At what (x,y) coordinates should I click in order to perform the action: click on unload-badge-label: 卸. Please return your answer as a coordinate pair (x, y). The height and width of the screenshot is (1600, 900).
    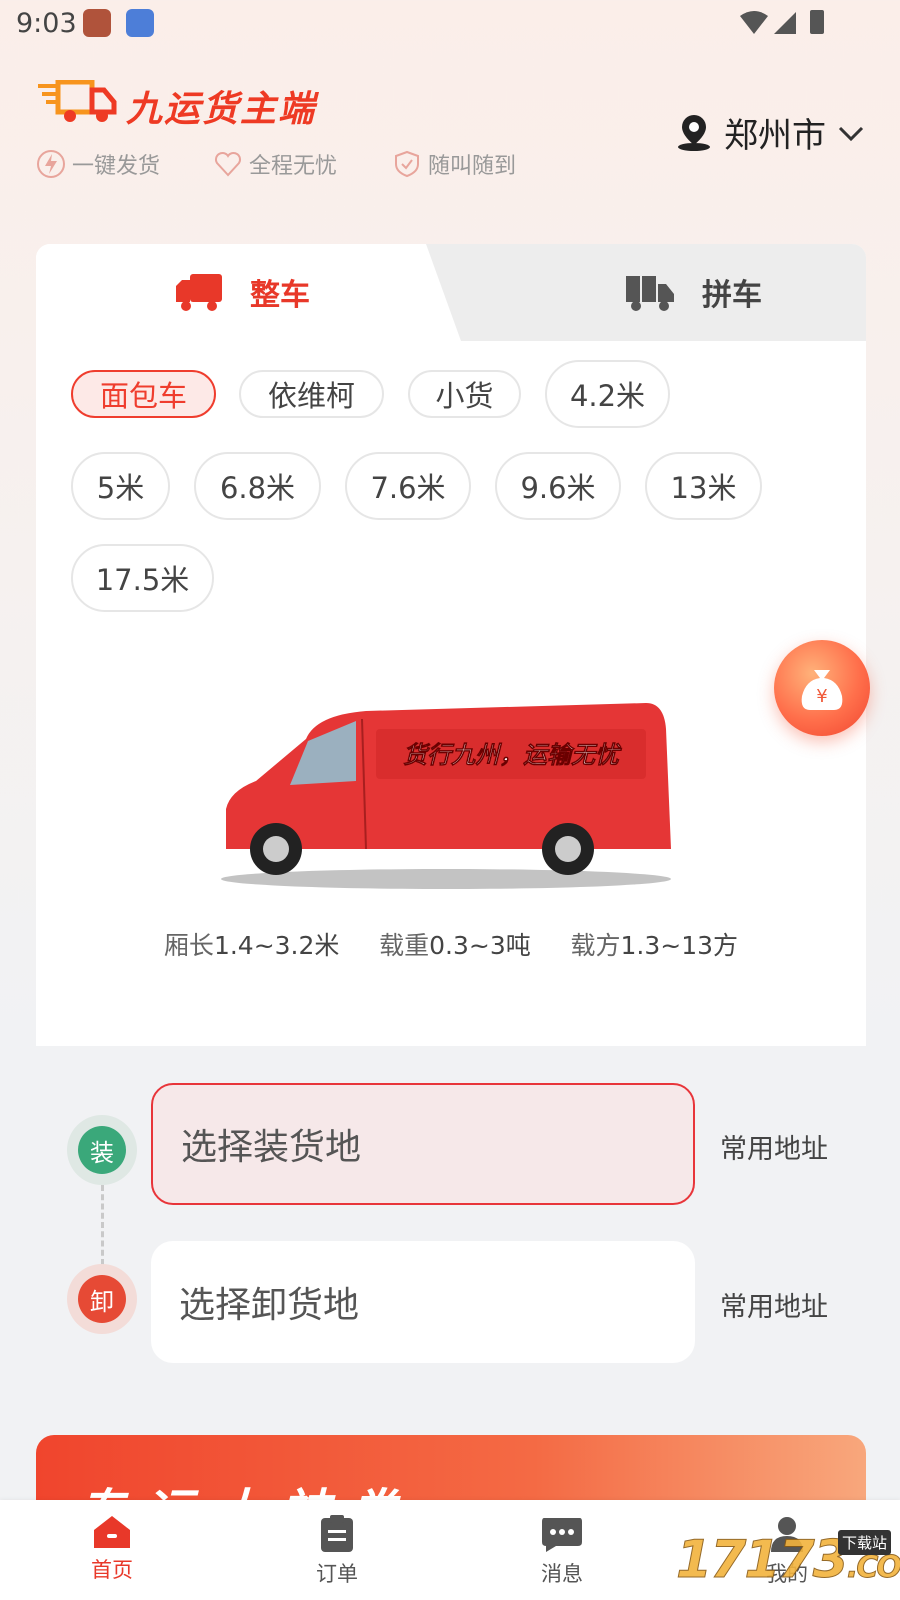
    Looking at the image, I should click on (102, 1299).